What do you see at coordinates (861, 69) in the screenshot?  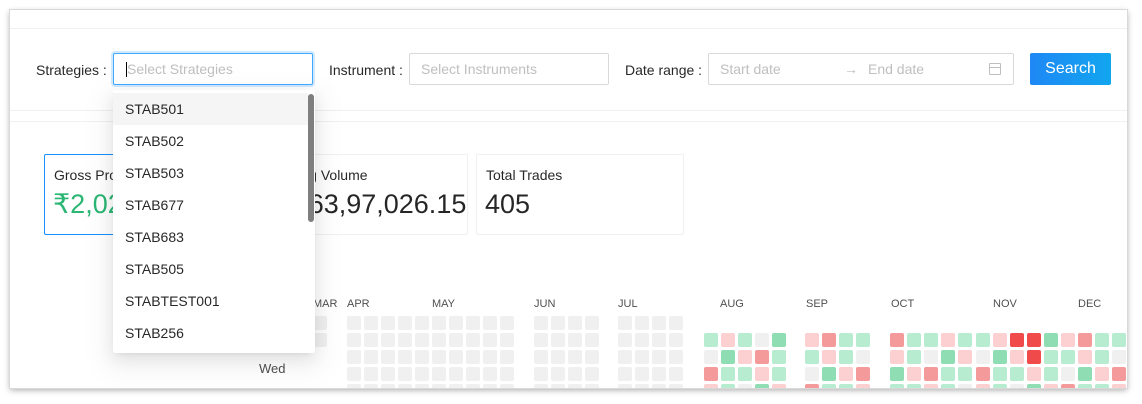 I see `date-range-picker: Start date → End date` at bounding box center [861, 69].